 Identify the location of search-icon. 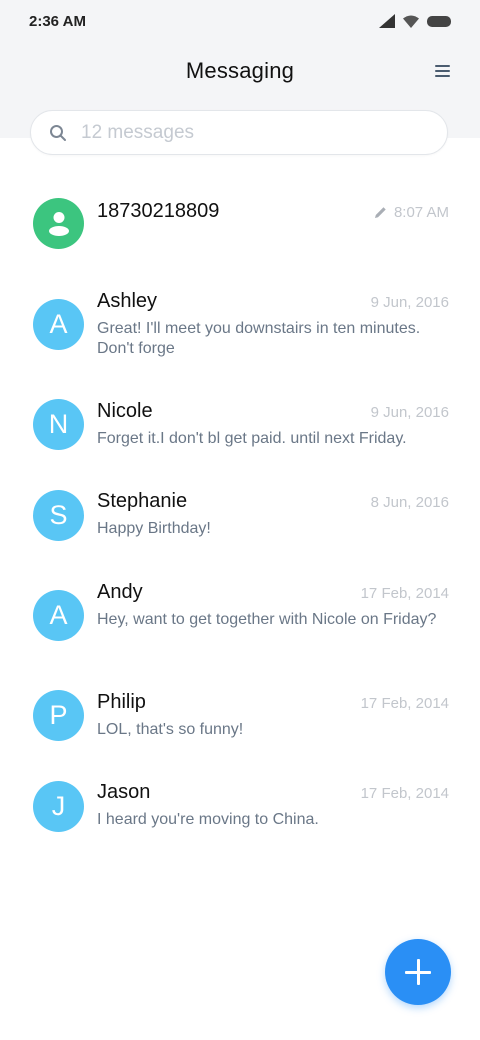
(58, 133).